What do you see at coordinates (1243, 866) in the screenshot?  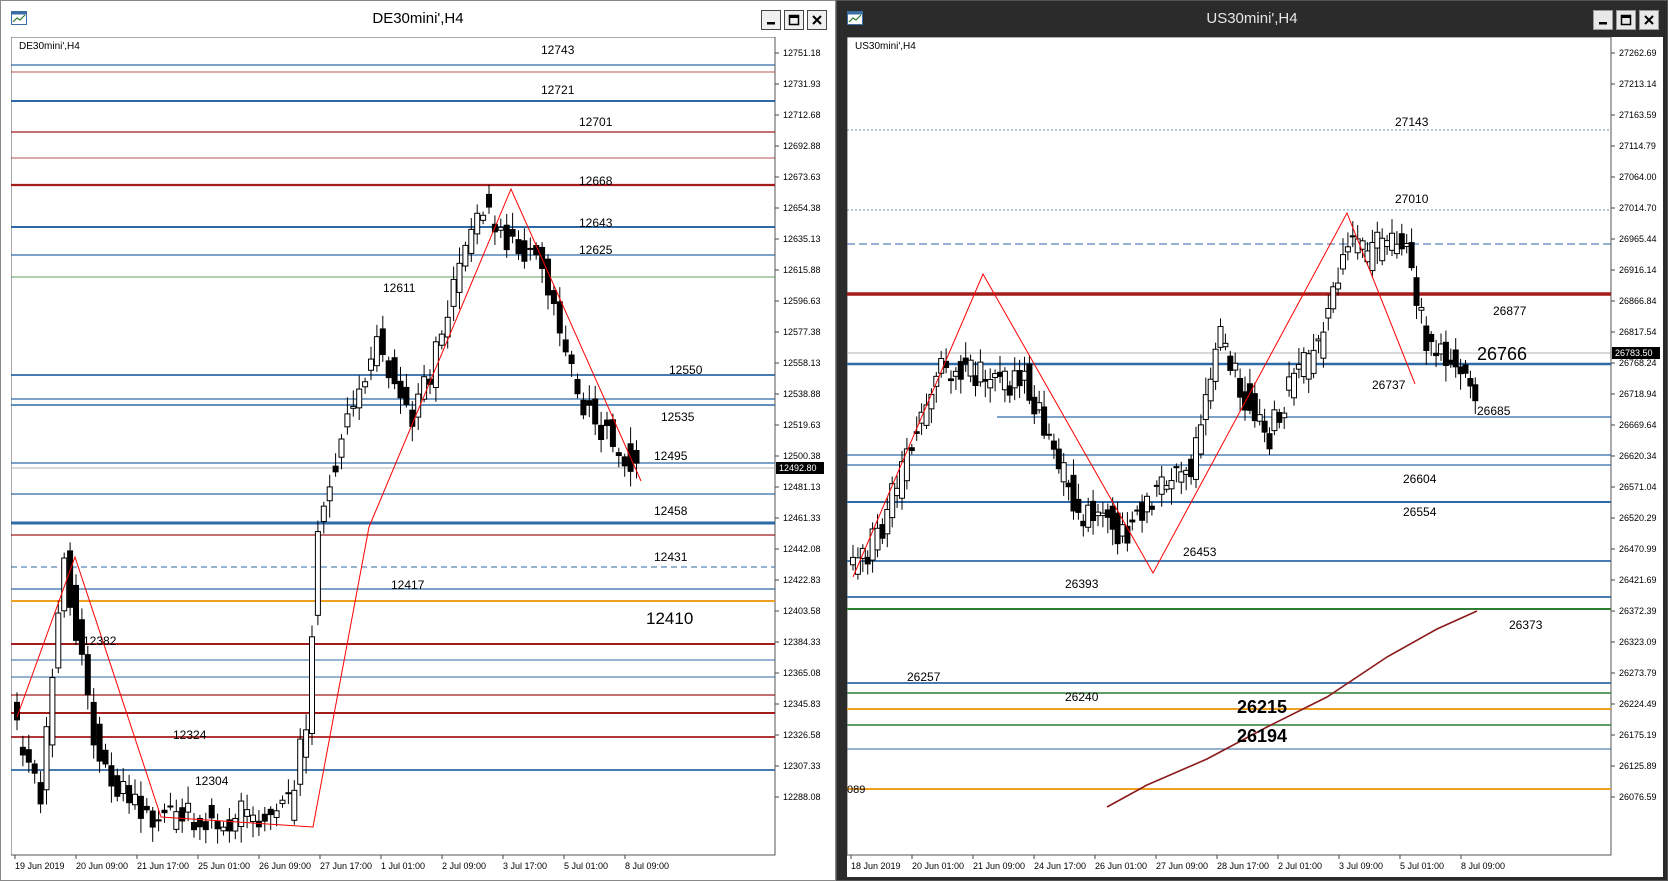 I see `time-axis-label: 28 Jun 17:00` at bounding box center [1243, 866].